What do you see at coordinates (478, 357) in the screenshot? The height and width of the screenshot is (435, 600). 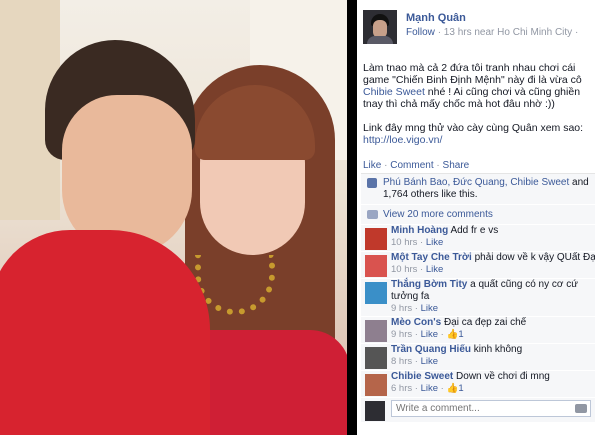 I see `comment-item: Trần Quang Hiếu kinh không 8 hrs · Like` at bounding box center [478, 357].